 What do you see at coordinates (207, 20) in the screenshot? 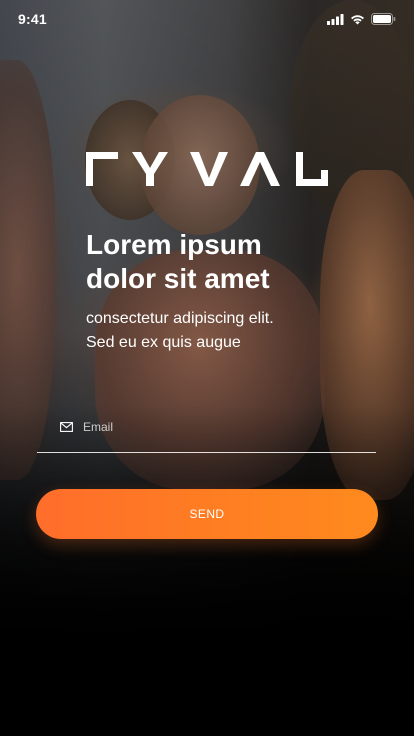
I see `status-bar: 9:41` at bounding box center [207, 20].